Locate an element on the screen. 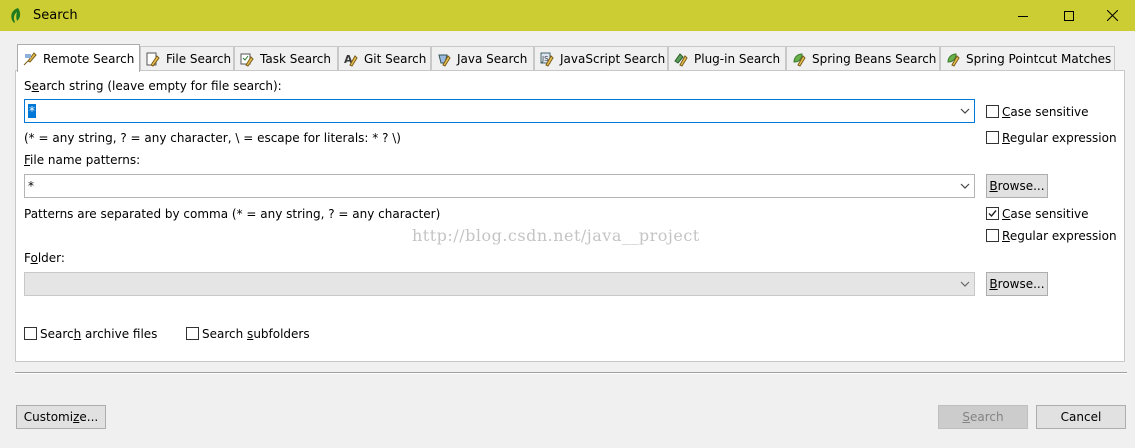  file-patterns-label: File name patterns: is located at coordinates (82, 160).